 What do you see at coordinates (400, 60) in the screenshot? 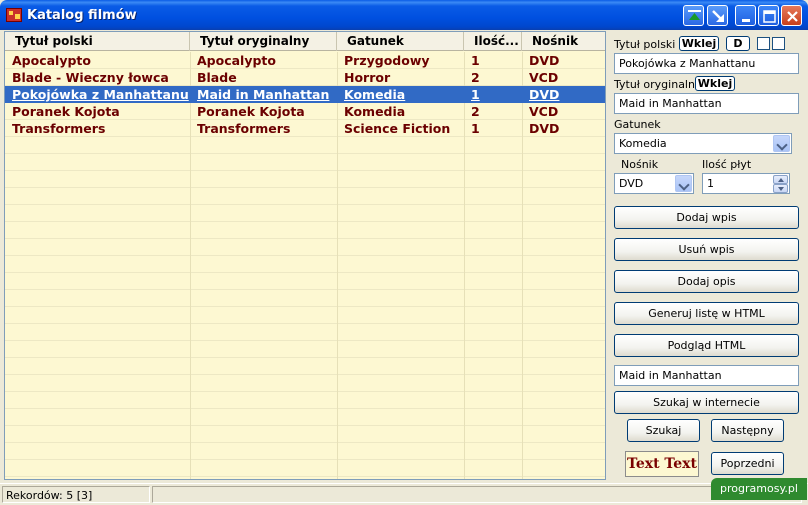
I see `cell-genre: Przygodowy` at bounding box center [400, 60].